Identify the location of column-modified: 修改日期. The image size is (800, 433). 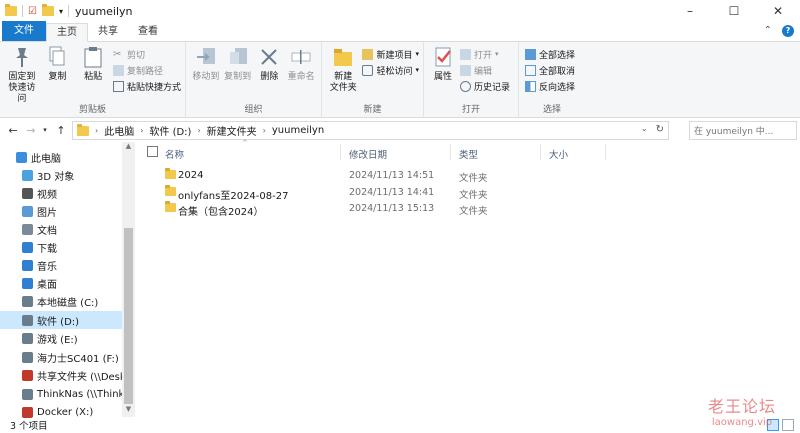
(368, 154).